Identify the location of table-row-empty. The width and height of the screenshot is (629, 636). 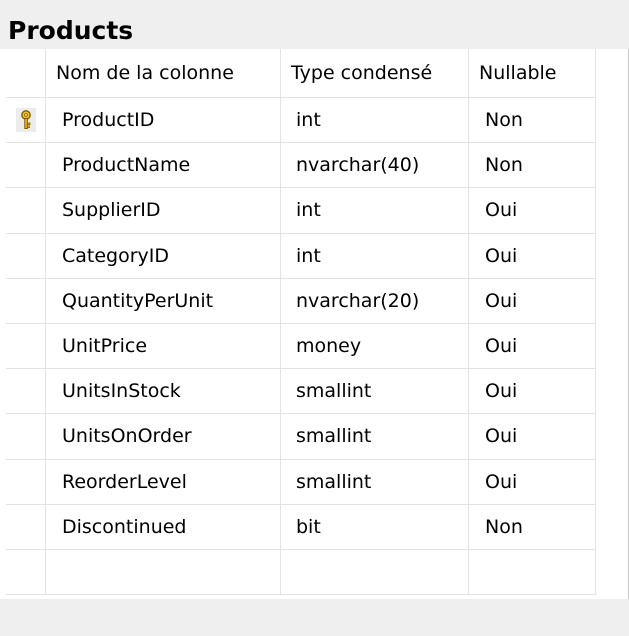
(301, 572).